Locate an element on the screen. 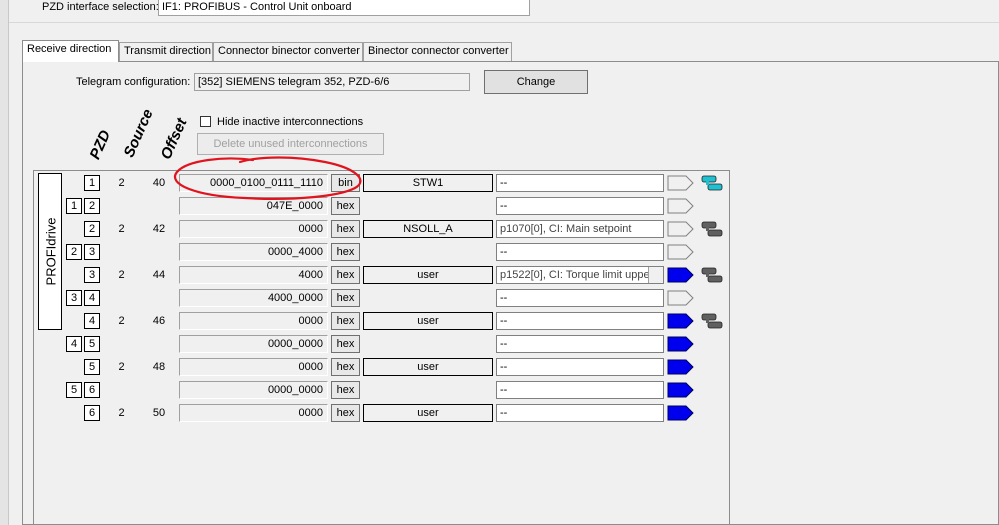 This screenshot has height=525, width=999. change-telegram-button: Change is located at coordinates (536, 82).